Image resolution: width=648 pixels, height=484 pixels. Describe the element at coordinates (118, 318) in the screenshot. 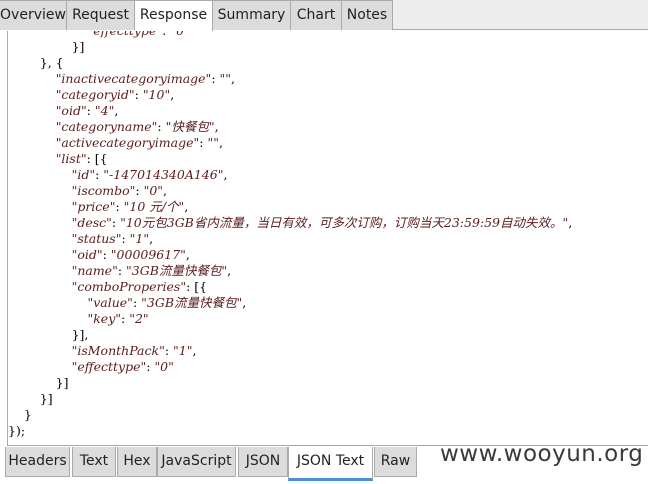

I see `json-line: "key": "2"` at that location.